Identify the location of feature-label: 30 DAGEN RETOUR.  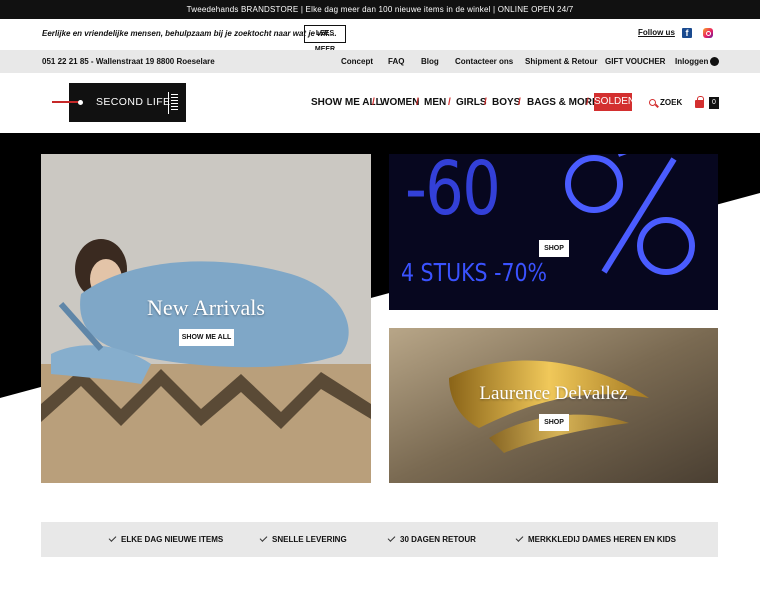
(438, 539).